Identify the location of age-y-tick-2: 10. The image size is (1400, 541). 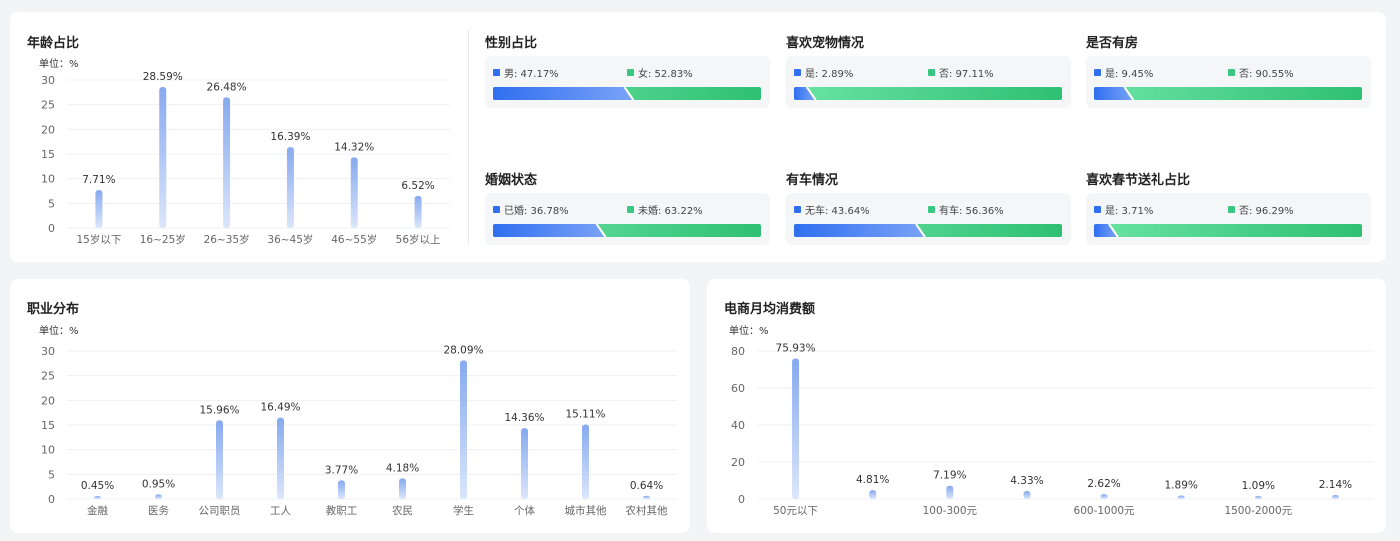
(48, 179).